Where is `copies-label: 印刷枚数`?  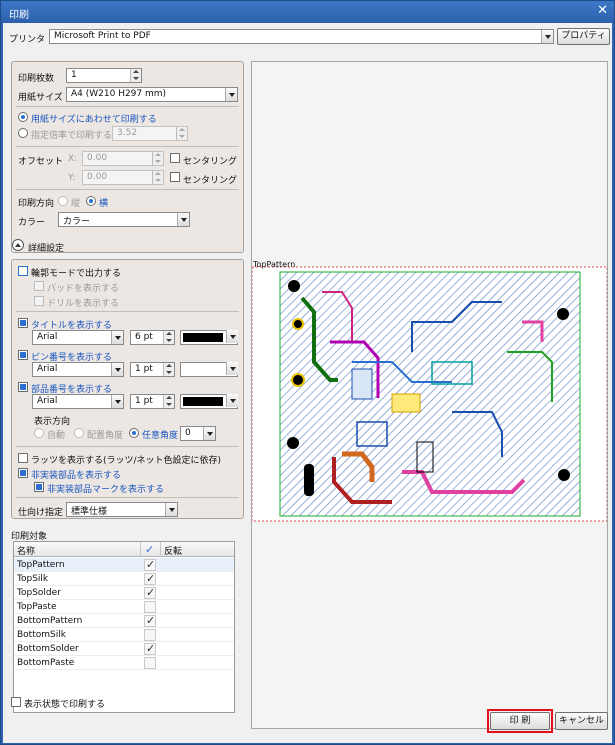 copies-label: 印刷枚数 is located at coordinates (36, 79).